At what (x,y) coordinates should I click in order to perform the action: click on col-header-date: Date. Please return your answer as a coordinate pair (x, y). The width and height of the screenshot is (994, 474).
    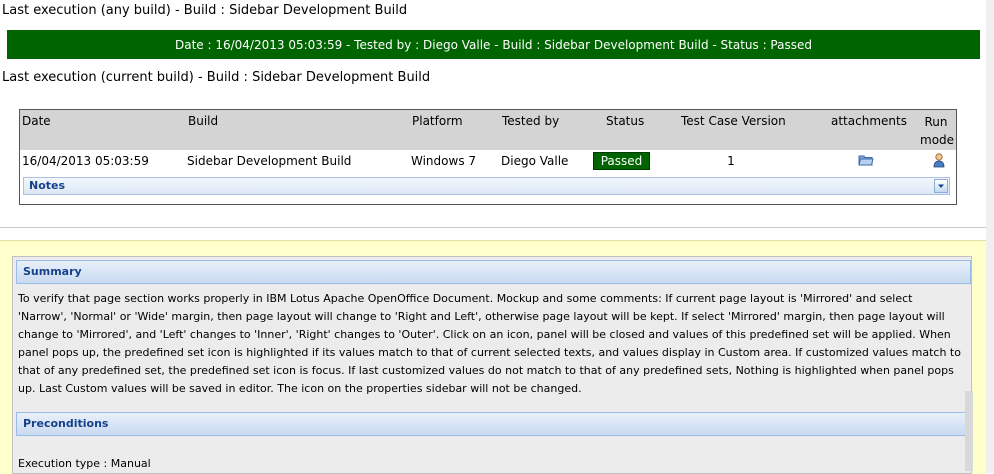
    Looking at the image, I should click on (36, 121).